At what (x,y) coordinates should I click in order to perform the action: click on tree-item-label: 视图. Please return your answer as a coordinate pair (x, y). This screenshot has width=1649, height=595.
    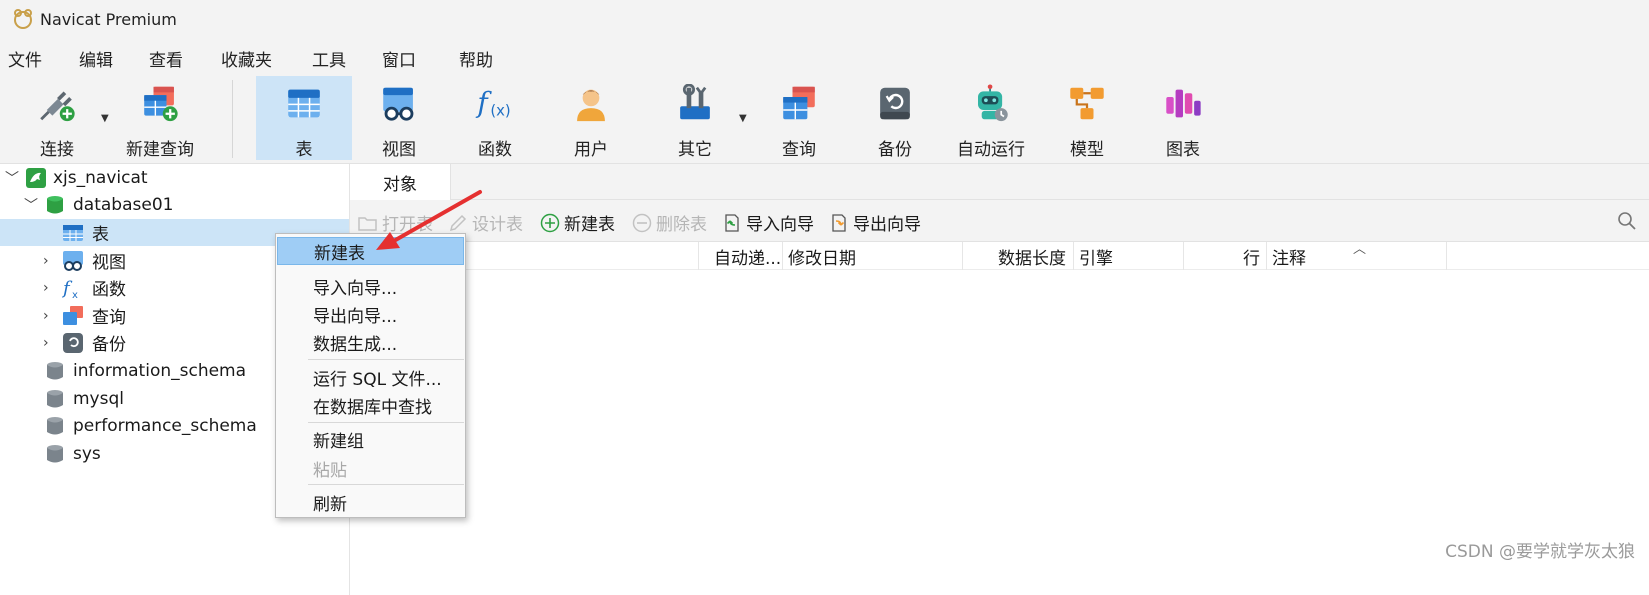
    Looking at the image, I should click on (109, 263).